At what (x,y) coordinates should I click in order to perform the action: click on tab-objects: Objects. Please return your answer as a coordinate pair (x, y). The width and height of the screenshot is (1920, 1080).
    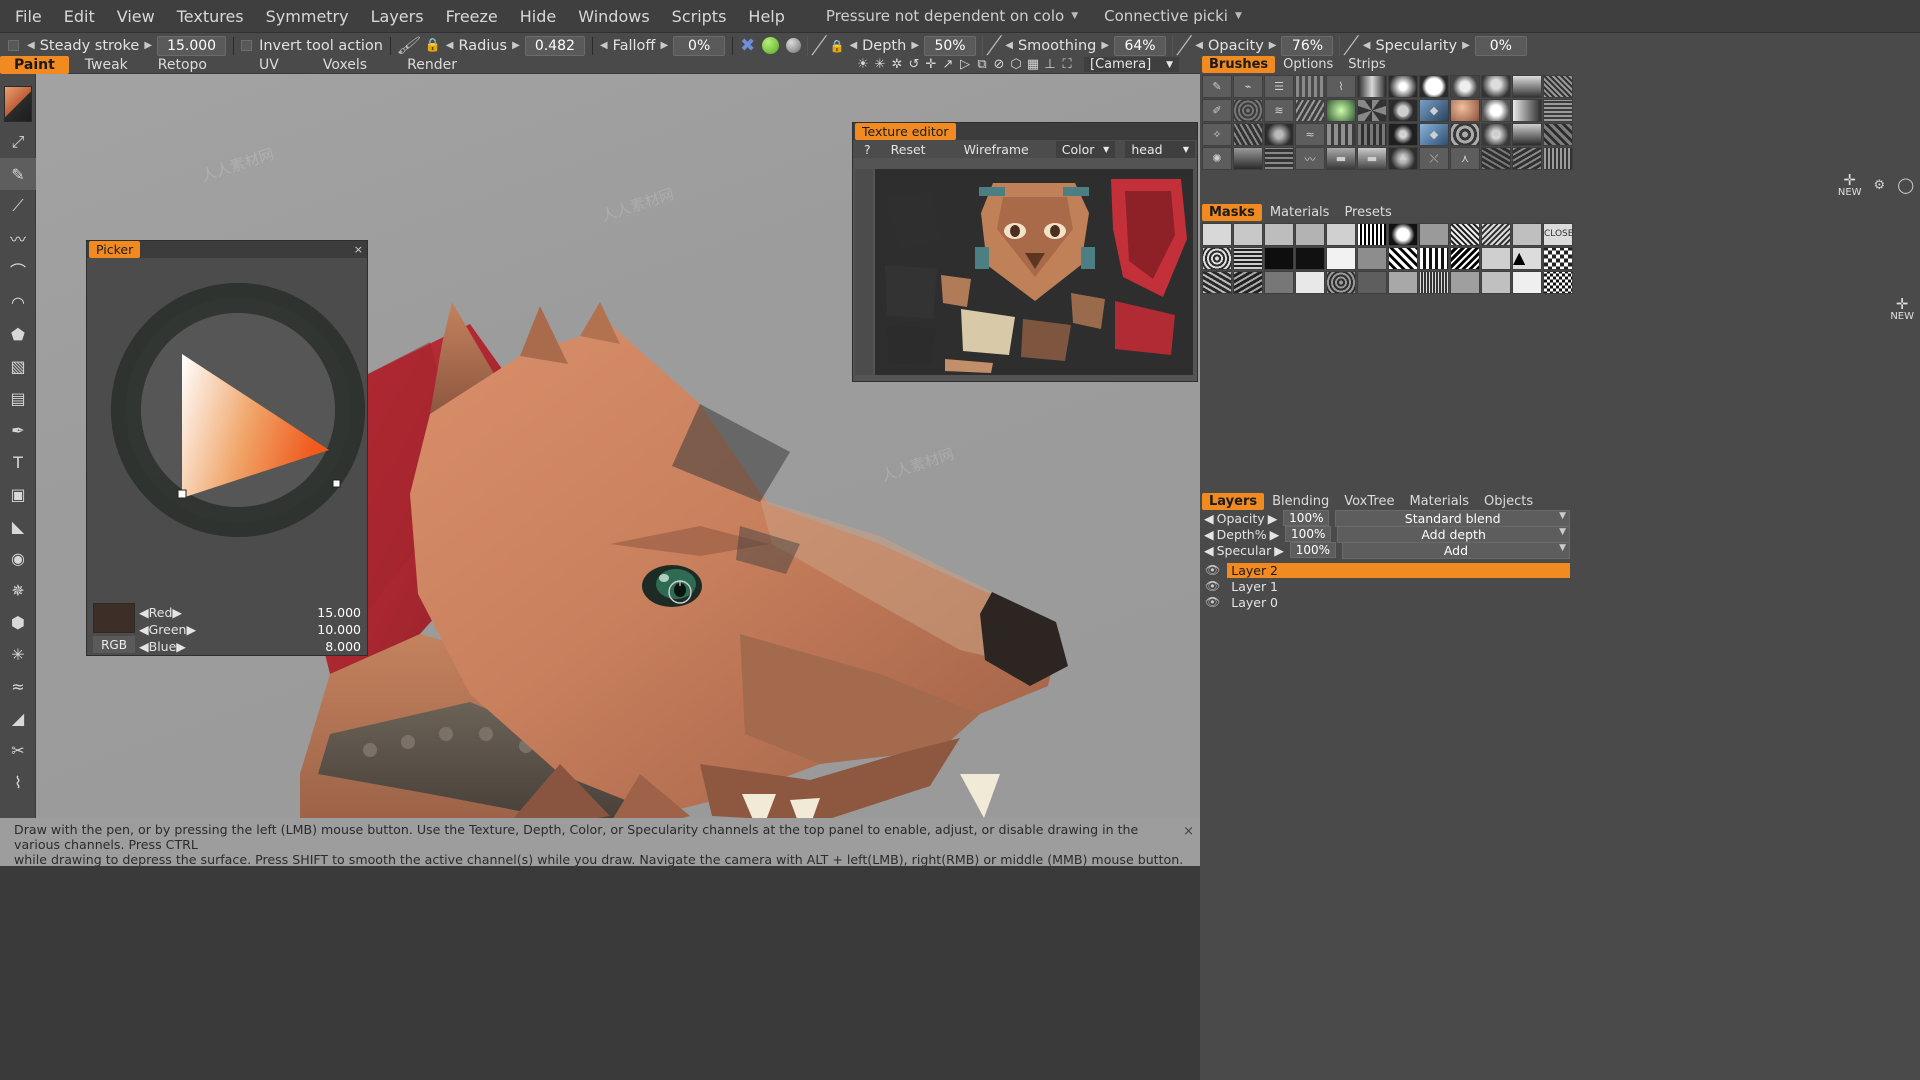
    Looking at the image, I should click on (1508, 501).